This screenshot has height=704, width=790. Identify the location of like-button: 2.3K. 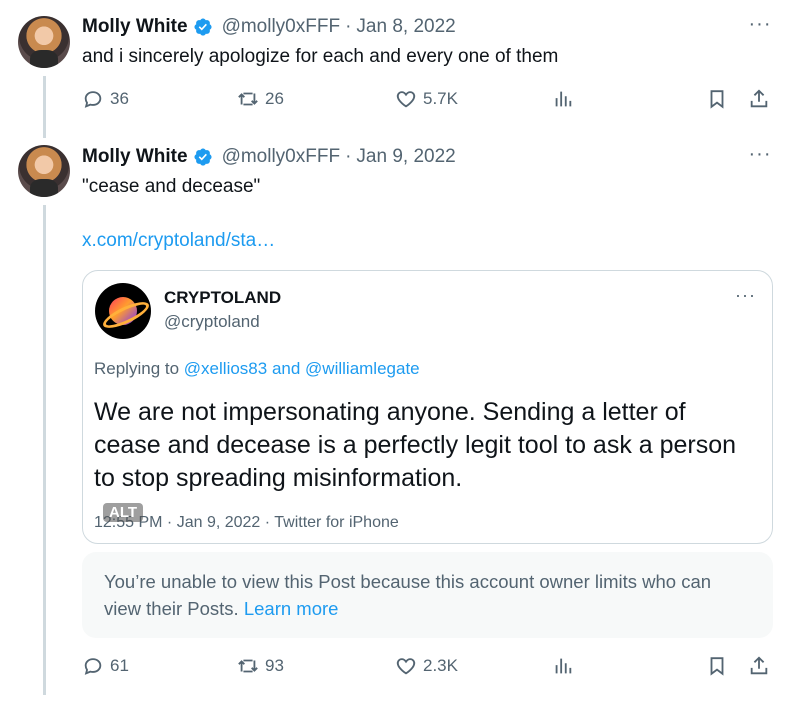
(426, 666).